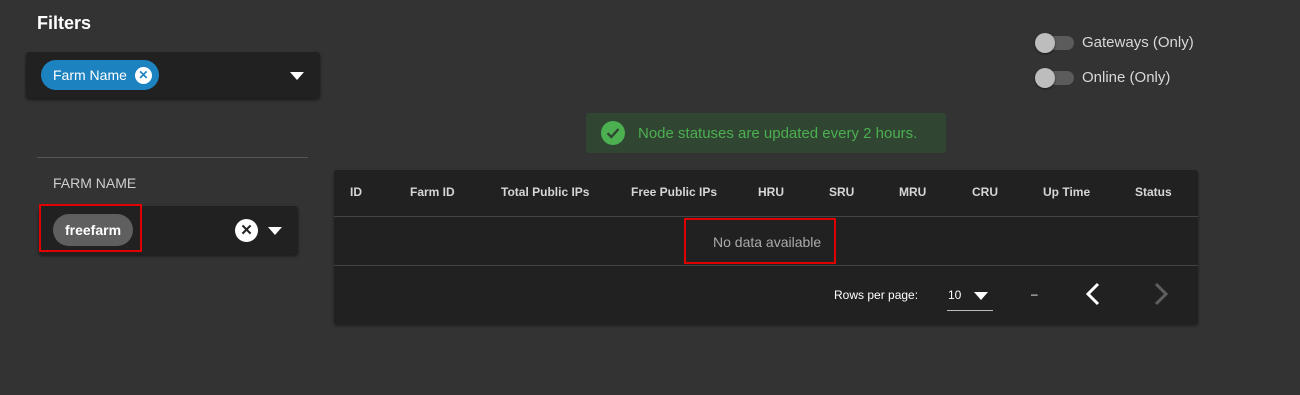  What do you see at coordinates (778, 133) in the screenshot?
I see `status-banner-text: Node statuses are updated every 2 hours.` at bounding box center [778, 133].